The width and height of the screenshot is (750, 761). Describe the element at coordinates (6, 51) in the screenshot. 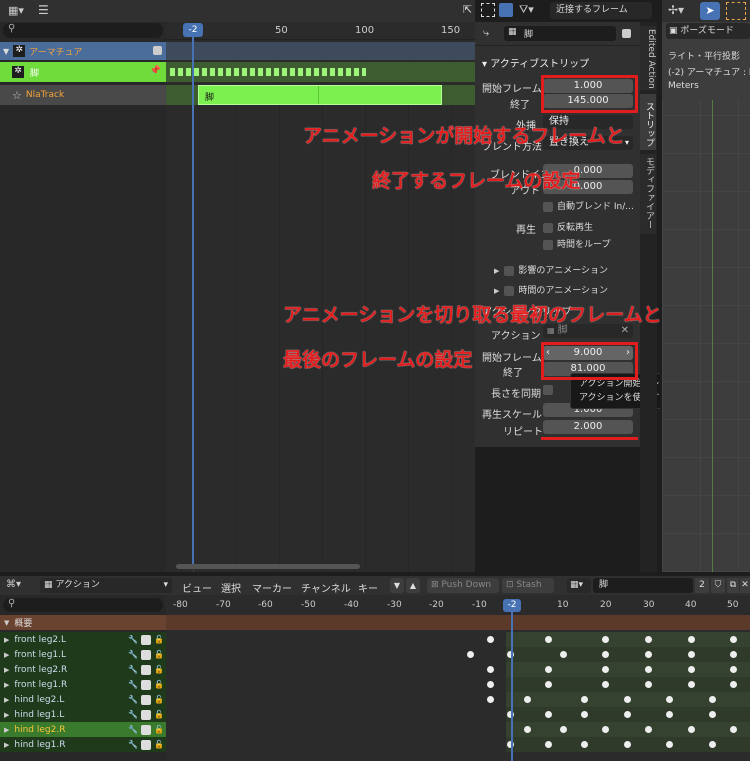

I see `collapse-icon: ▼` at that location.